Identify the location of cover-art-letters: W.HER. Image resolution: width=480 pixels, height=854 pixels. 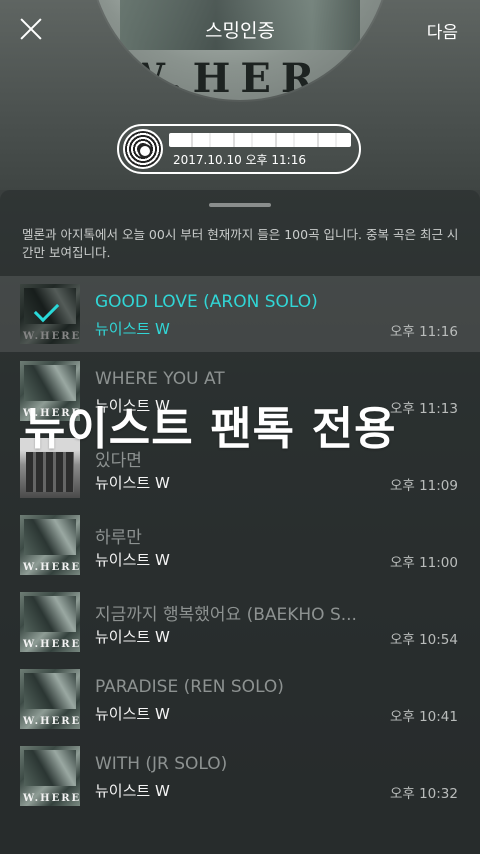
(222, 77).